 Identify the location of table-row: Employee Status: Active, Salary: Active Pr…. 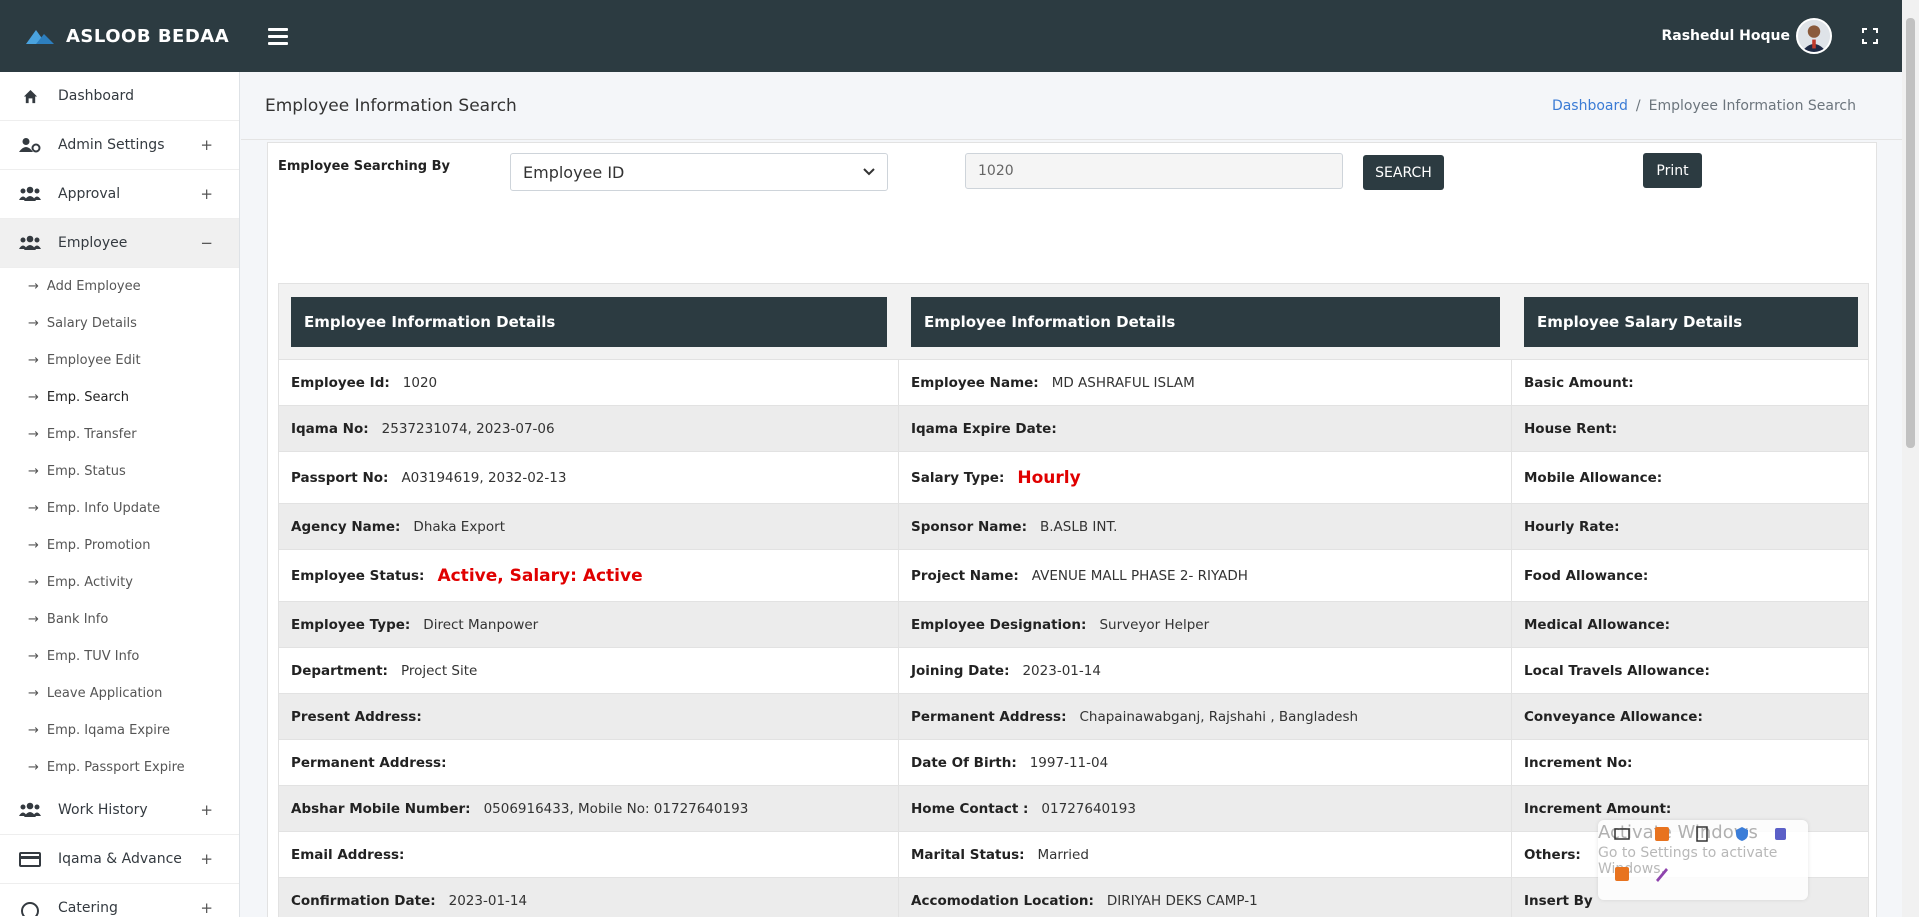
(1073, 576).